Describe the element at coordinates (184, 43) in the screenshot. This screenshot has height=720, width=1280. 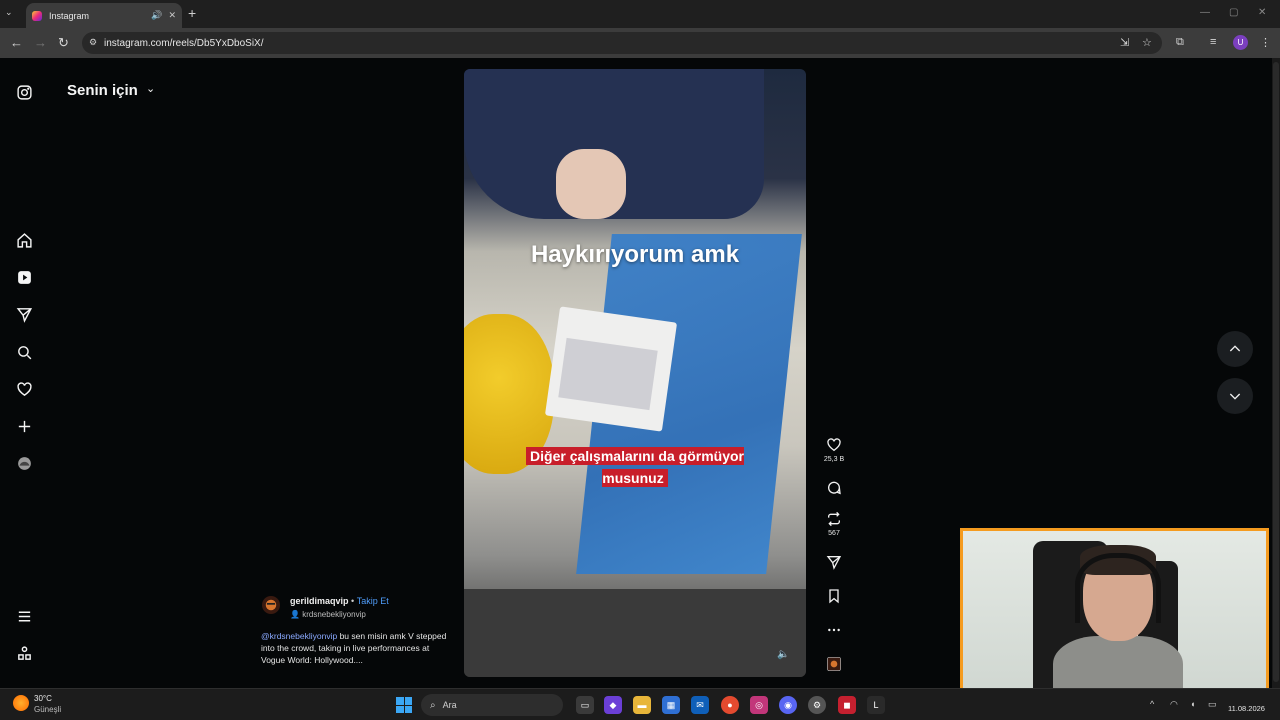
I see `url-text: instagram.com/reels/Db5YxDboSiX/` at that location.